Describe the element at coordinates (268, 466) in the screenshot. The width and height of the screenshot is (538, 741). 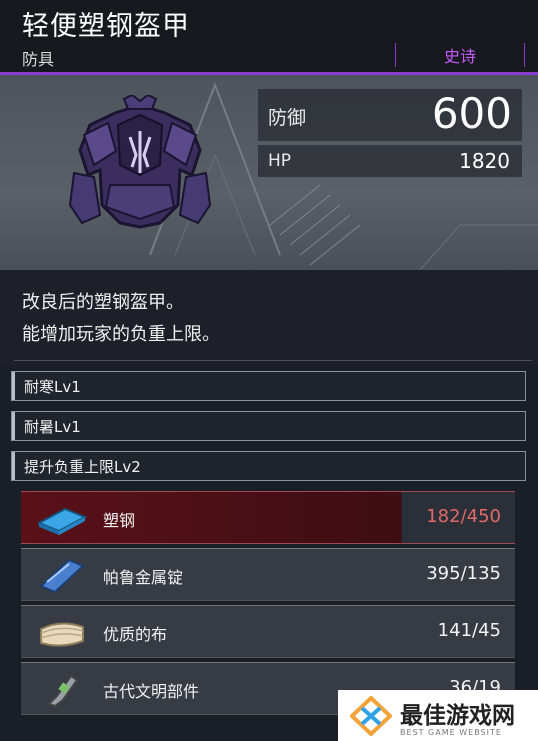
I see `skill-weight-limit: 提升负重上限Lv2` at that location.